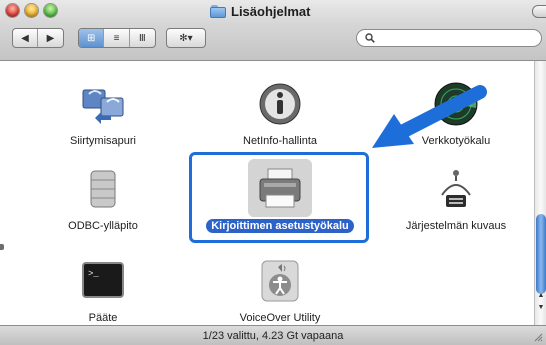 This screenshot has height=345, width=546. What do you see at coordinates (456, 226) in the screenshot?
I see `app-label: Järjestelmän kuvaus` at bounding box center [456, 226].